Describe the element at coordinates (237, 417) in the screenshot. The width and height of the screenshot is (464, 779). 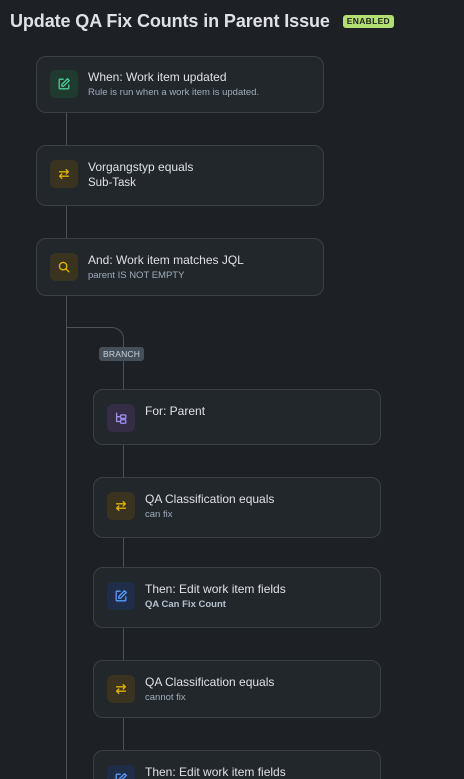
I see `branch-card: For: Parent` at that location.